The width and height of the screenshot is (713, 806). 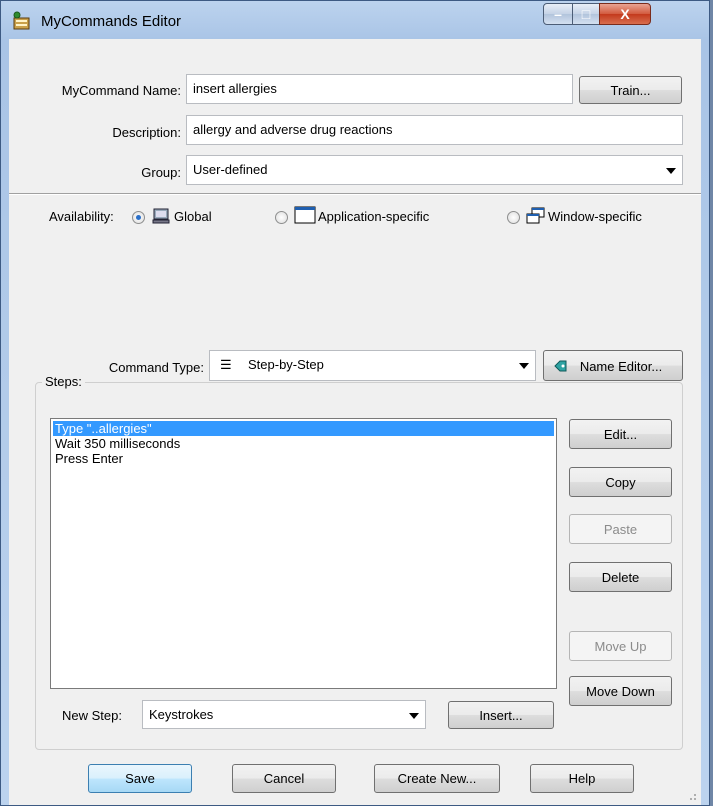 What do you see at coordinates (372, 365) in the screenshot?
I see `command-type-select: ☰ Step-by-Step` at bounding box center [372, 365].